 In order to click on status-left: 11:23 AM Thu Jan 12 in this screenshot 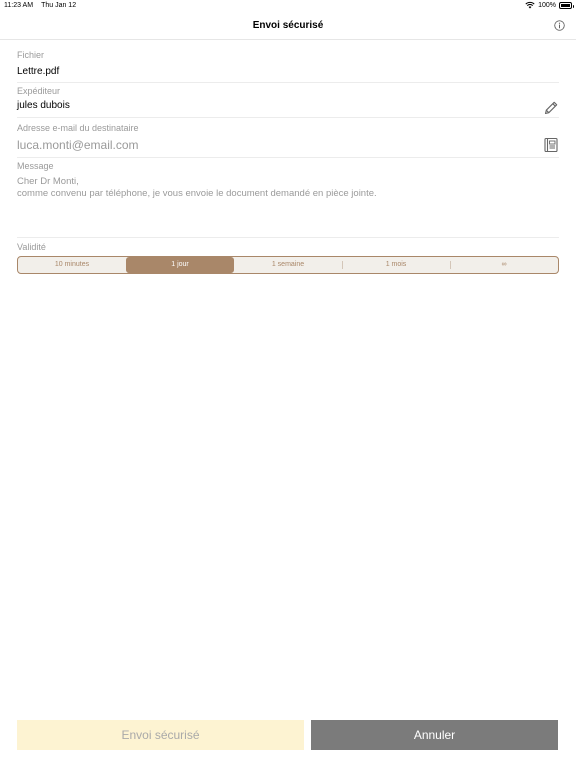, I will do `click(40, 5)`.